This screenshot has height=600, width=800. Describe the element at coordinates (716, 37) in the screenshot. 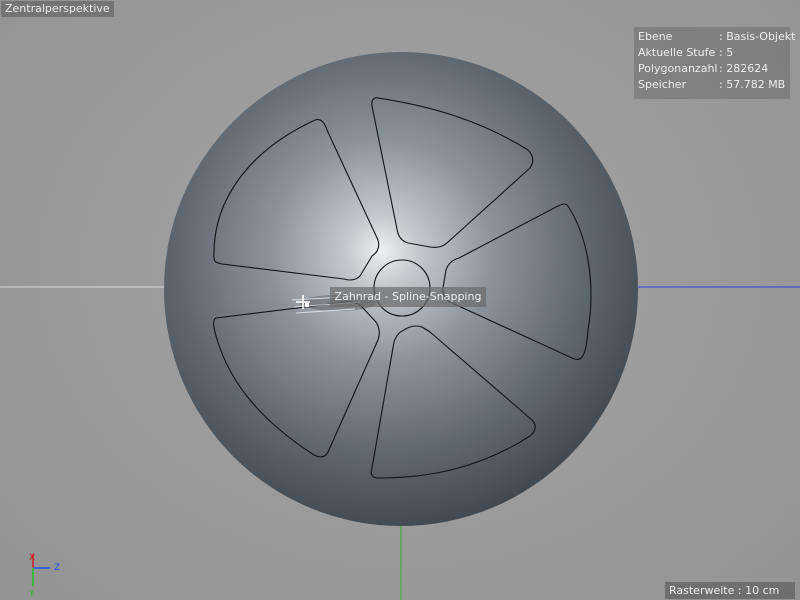

I see `hud-row-ebene: Ebene : Basis-Objekt` at that location.